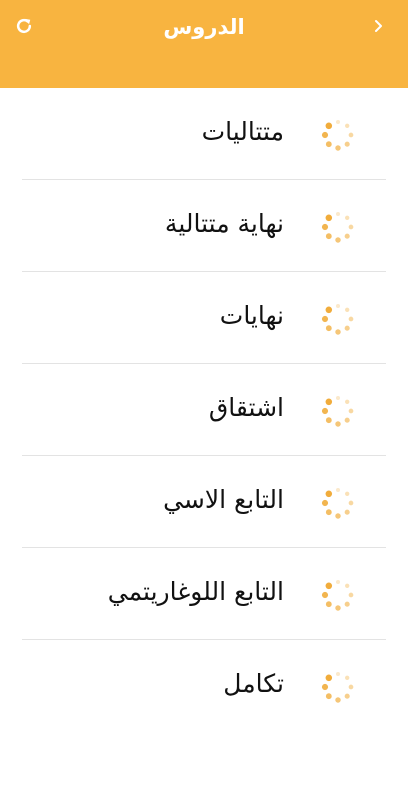  I want to click on lesson-label: نهايات, so click(251, 315).